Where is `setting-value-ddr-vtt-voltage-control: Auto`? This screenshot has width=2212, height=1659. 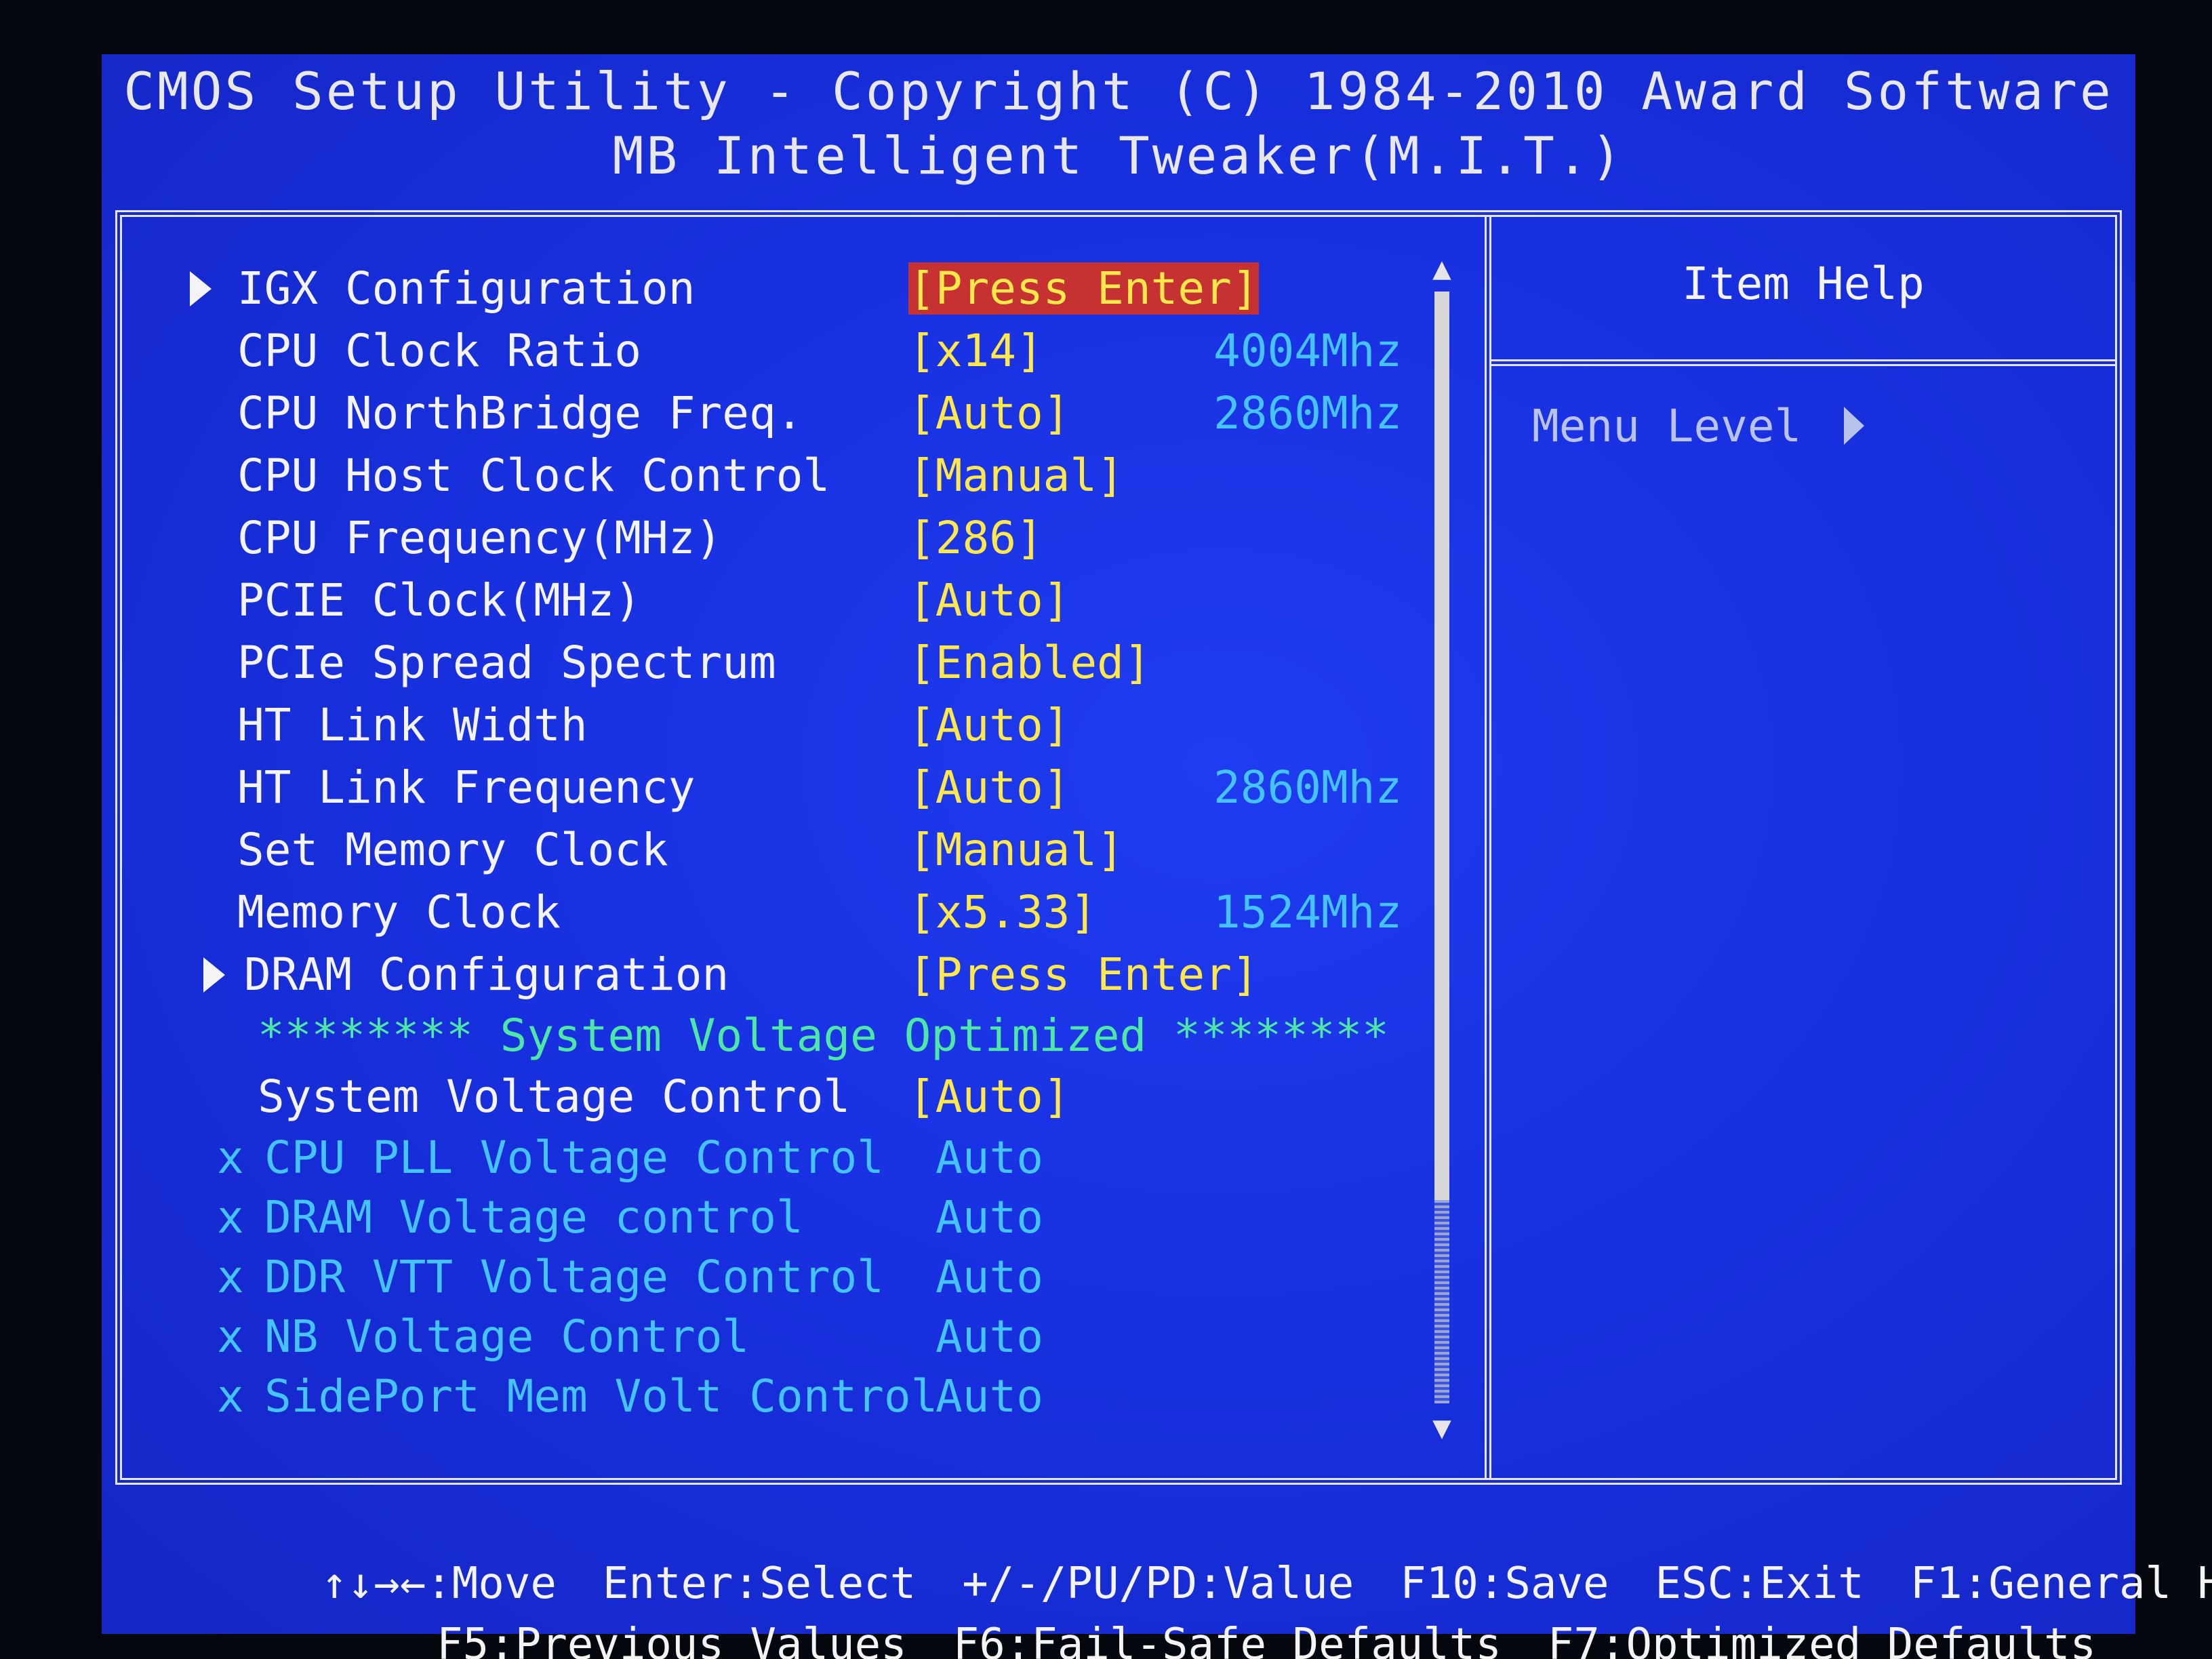
setting-value-ddr-vtt-voltage-control: Auto is located at coordinates (989, 1277).